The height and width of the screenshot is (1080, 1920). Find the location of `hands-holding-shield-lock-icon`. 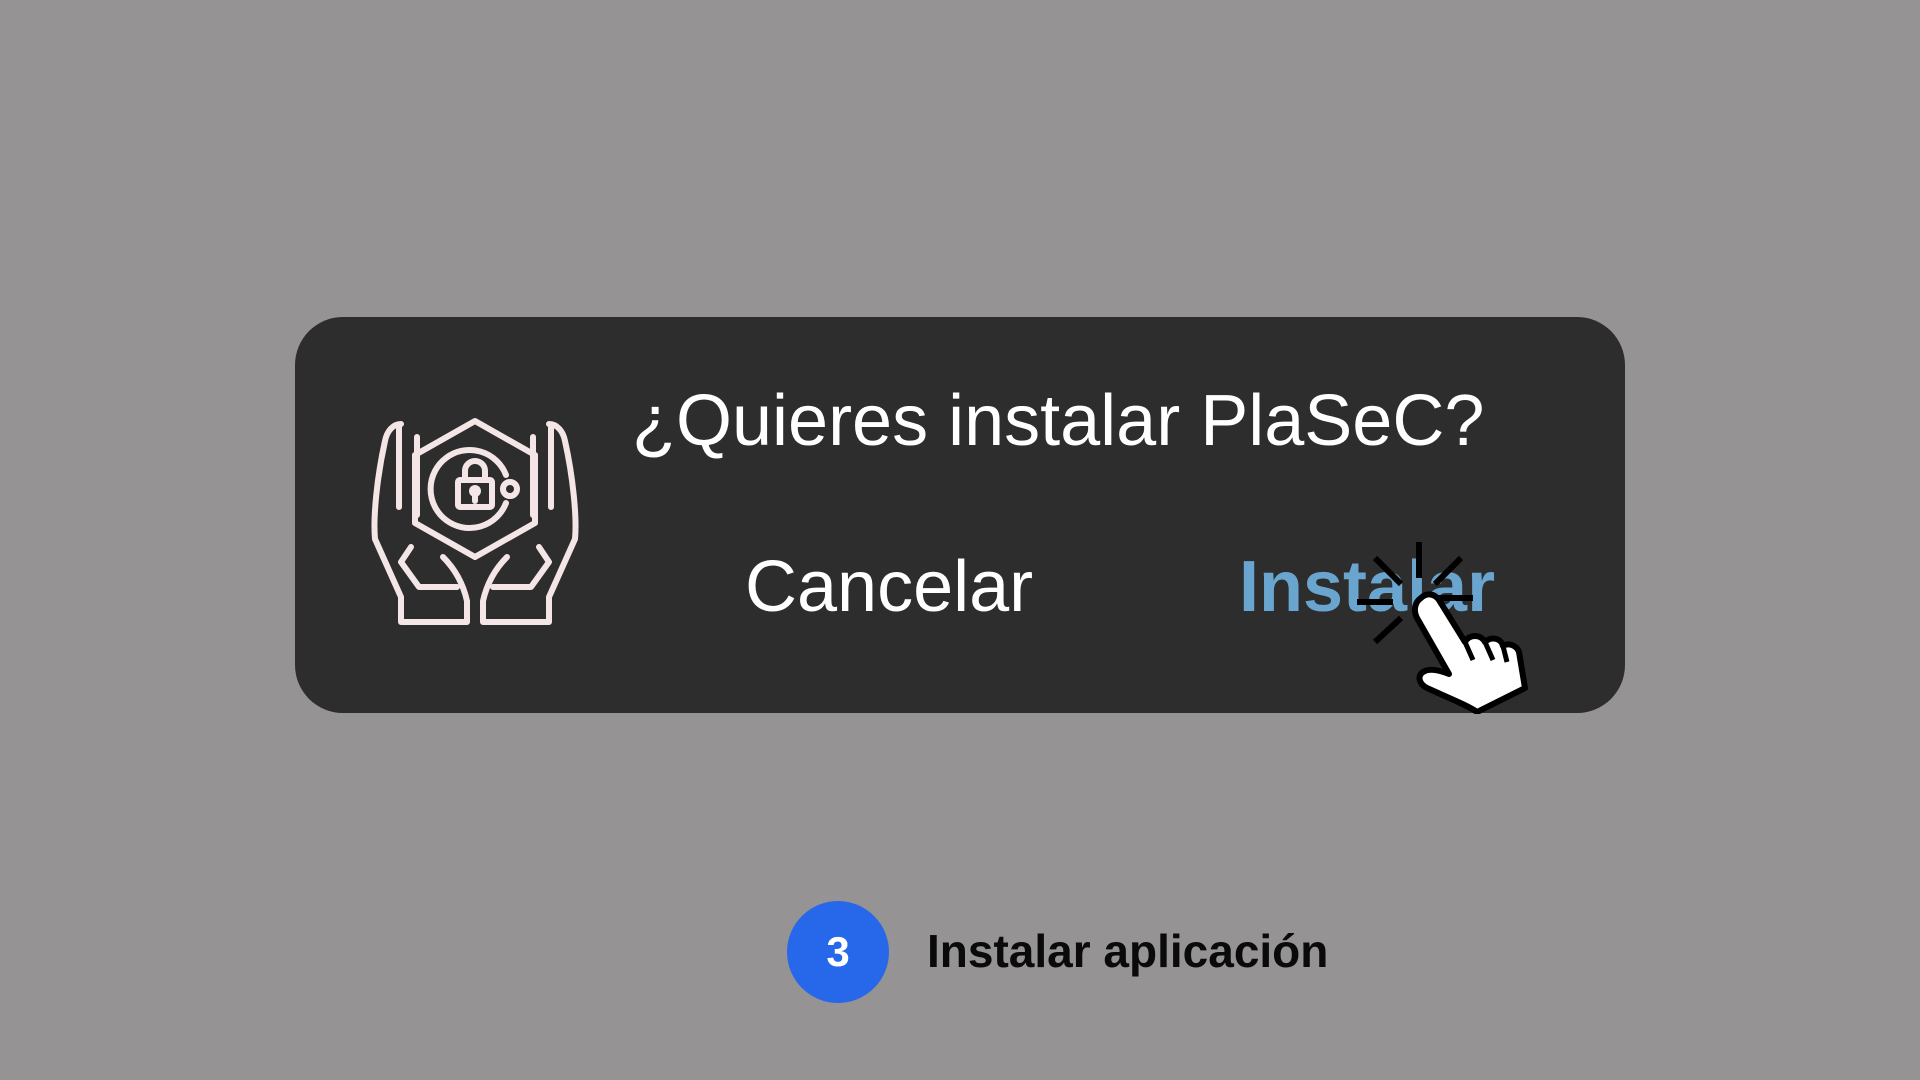

hands-holding-shield-lock-icon is located at coordinates (475, 521).